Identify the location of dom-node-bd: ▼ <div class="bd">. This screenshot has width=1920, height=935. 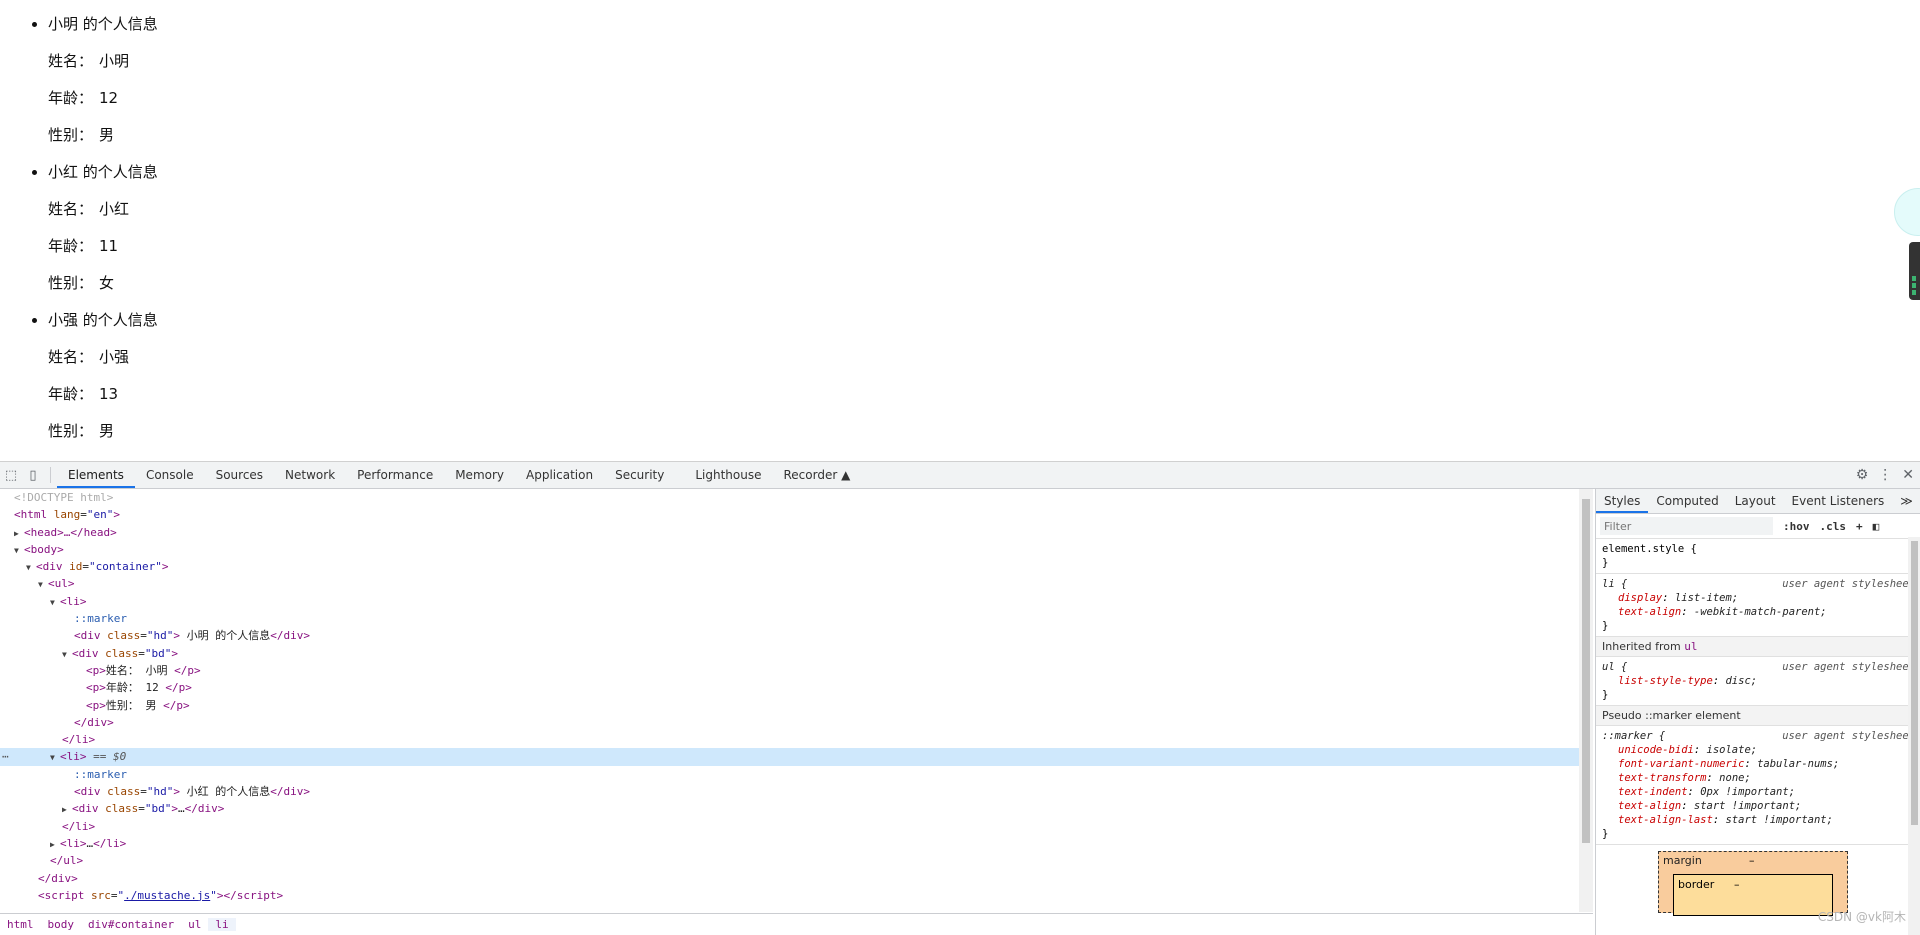
(789, 653).